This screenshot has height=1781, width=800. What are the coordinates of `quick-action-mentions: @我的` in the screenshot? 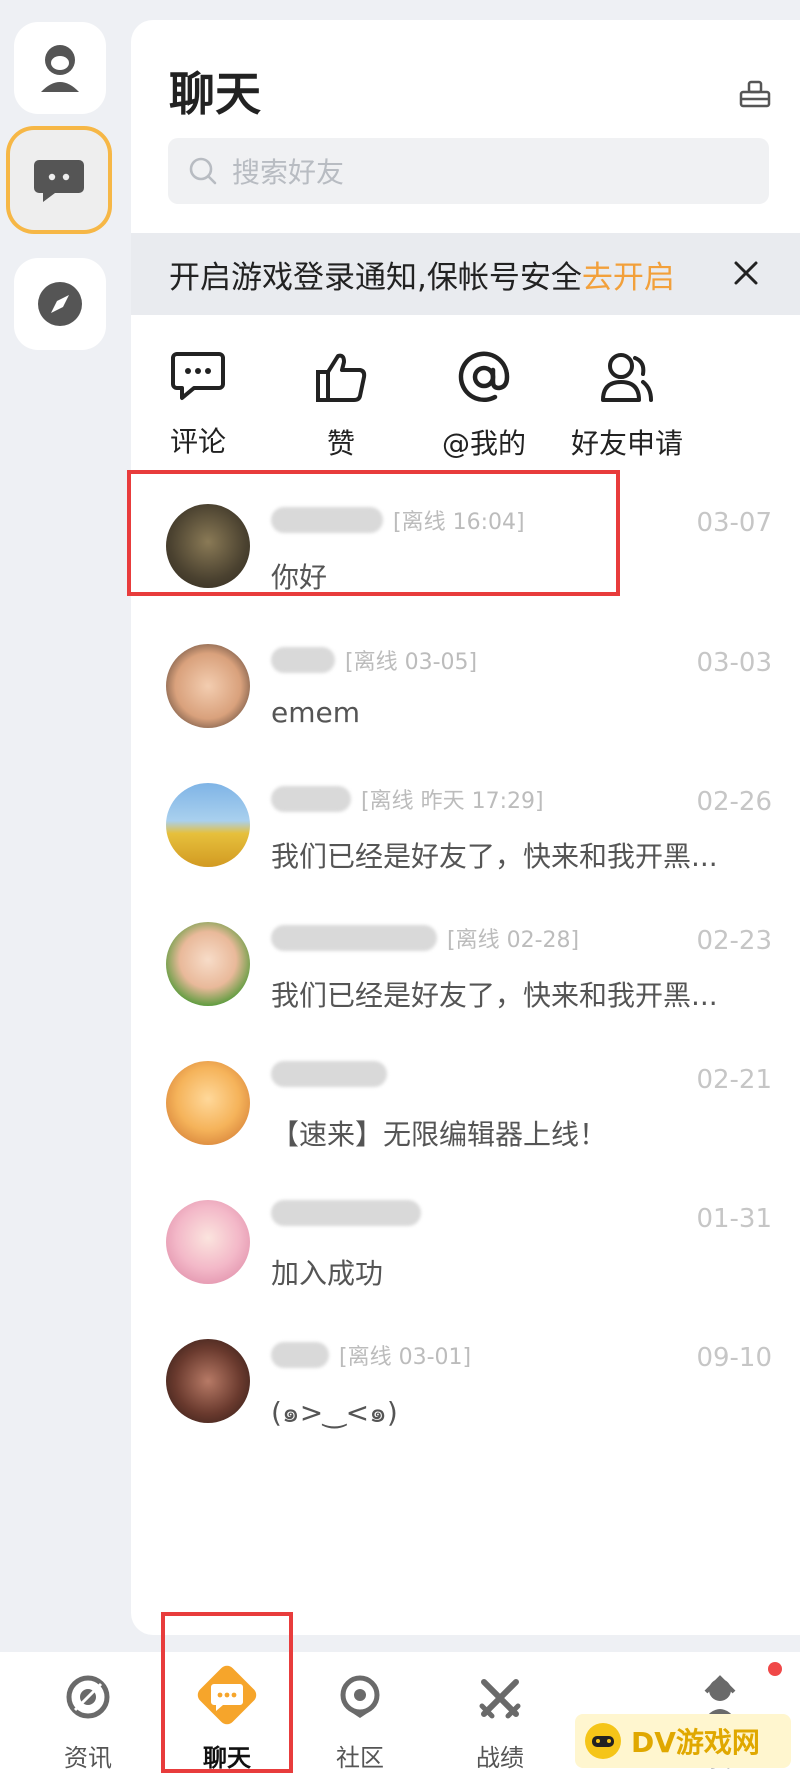 It's located at (484, 406).